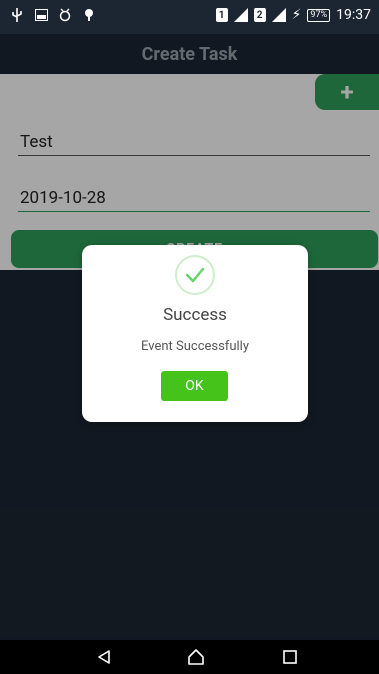 The width and height of the screenshot is (379, 674). I want to click on home-icon, so click(196, 657).